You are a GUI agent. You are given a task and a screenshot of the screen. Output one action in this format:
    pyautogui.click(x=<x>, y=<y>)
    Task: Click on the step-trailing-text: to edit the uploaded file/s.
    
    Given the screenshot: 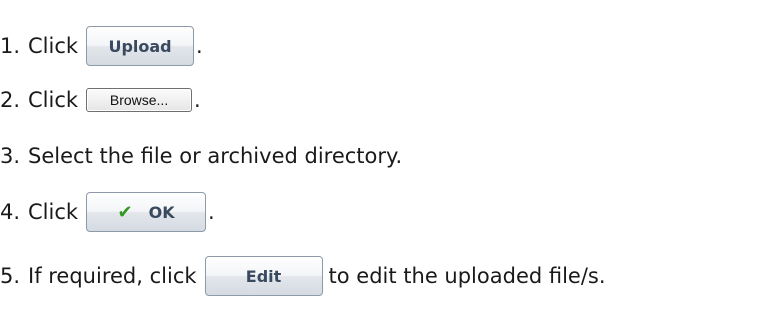 What is the action you would take?
    pyautogui.click(x=467, y=276)
    